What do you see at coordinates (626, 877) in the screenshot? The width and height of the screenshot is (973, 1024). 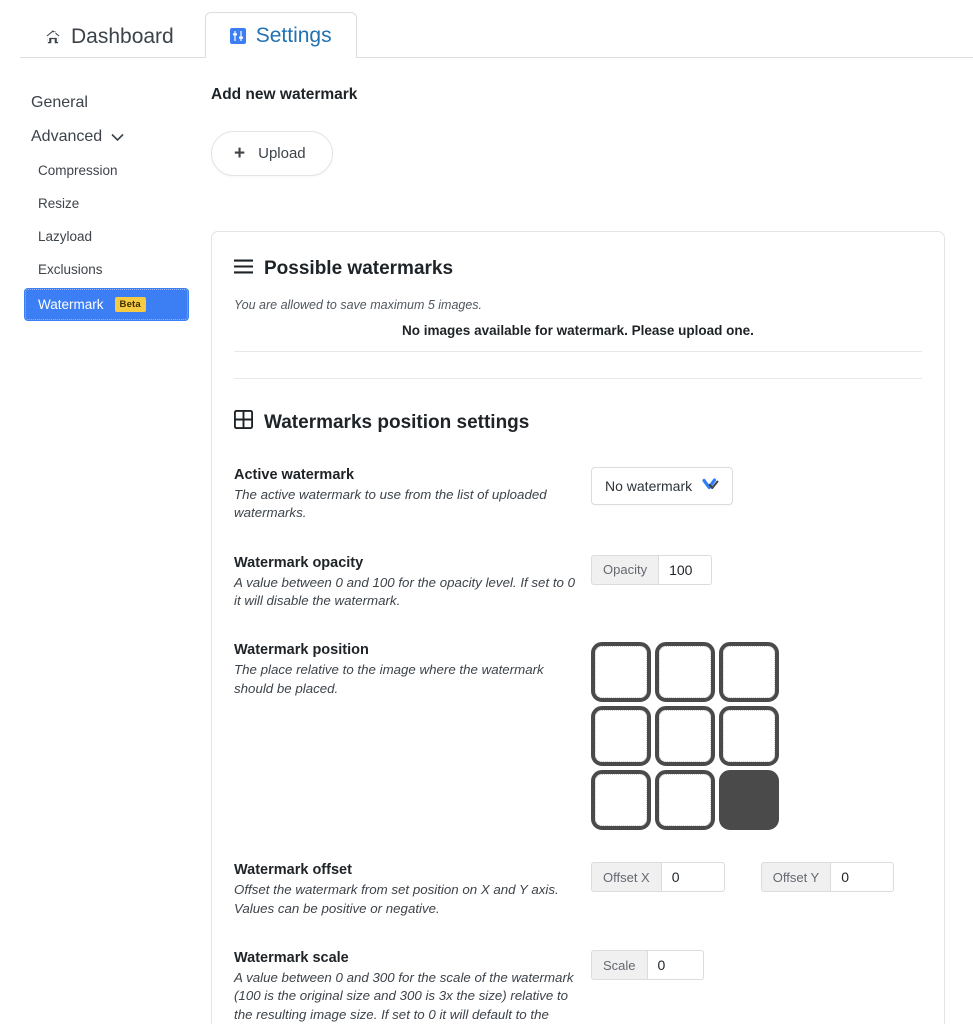 I see `offset-x-input-label: Offset X` at bounding box center [626, 877].